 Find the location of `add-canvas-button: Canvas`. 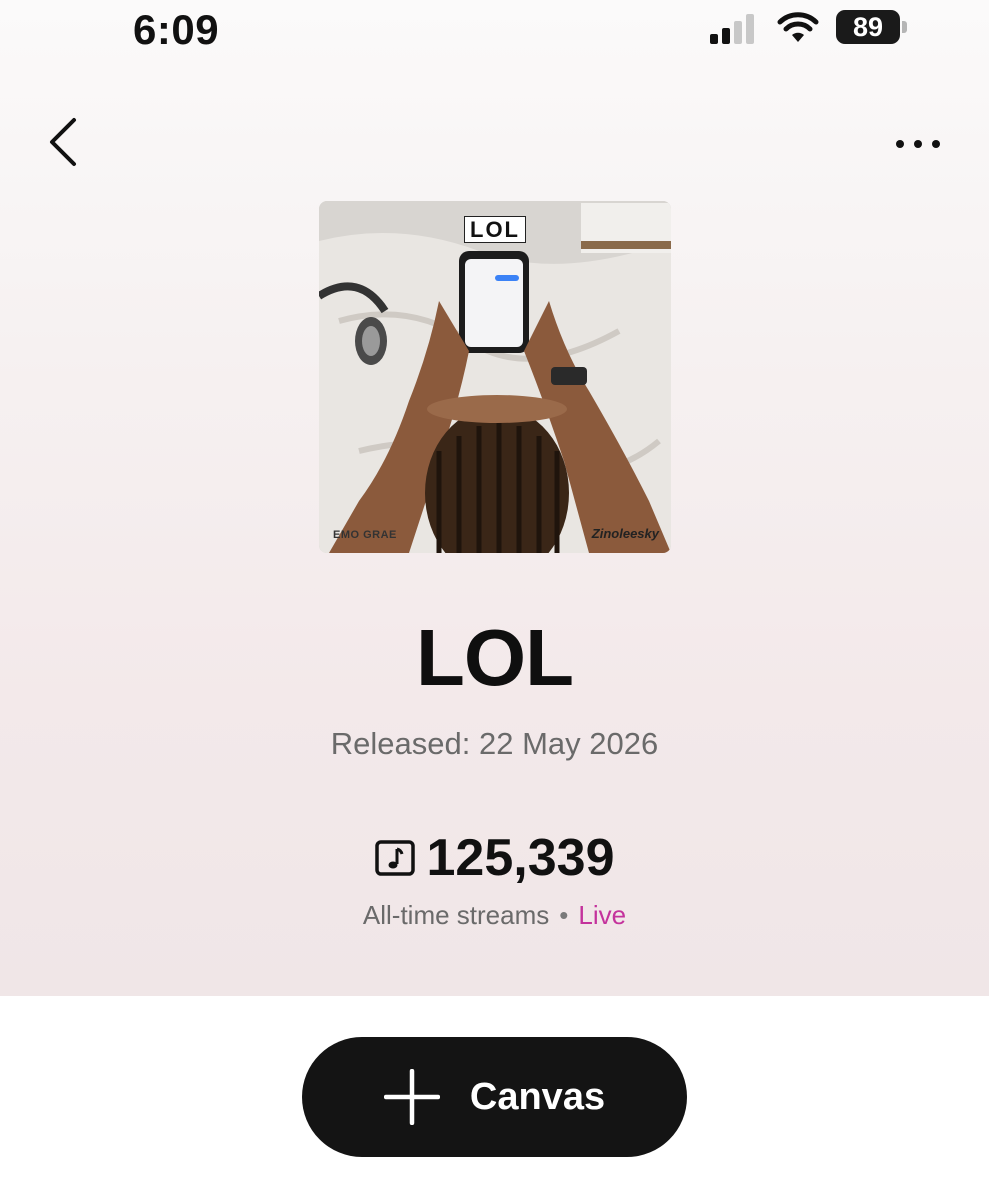

add-canvas-button: Canvas is located at coordinates (494, 1097).